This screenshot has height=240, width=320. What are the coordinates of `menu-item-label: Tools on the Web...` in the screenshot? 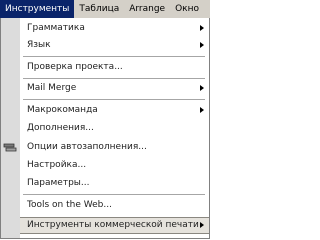 It's located at (69, 205).